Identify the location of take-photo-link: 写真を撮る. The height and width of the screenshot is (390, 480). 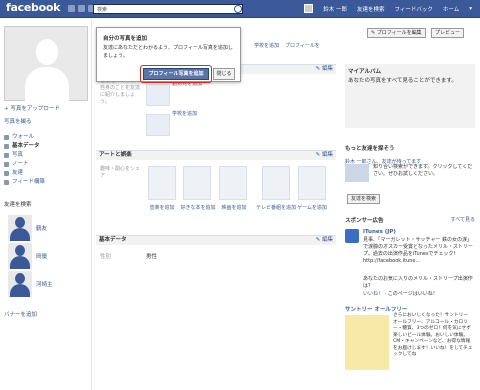
(18, 121).